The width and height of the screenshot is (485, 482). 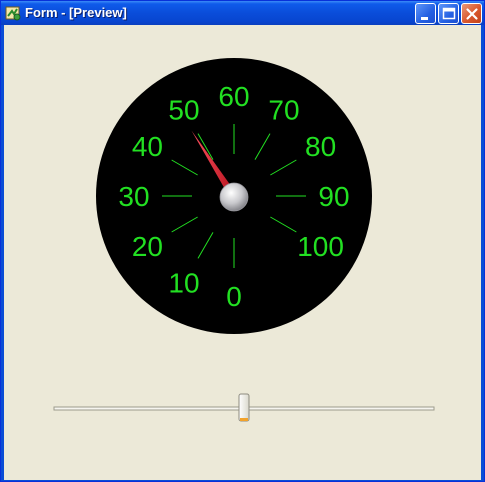 I want to click on gauge-tick-label: 70, so click(x=283, y=109).